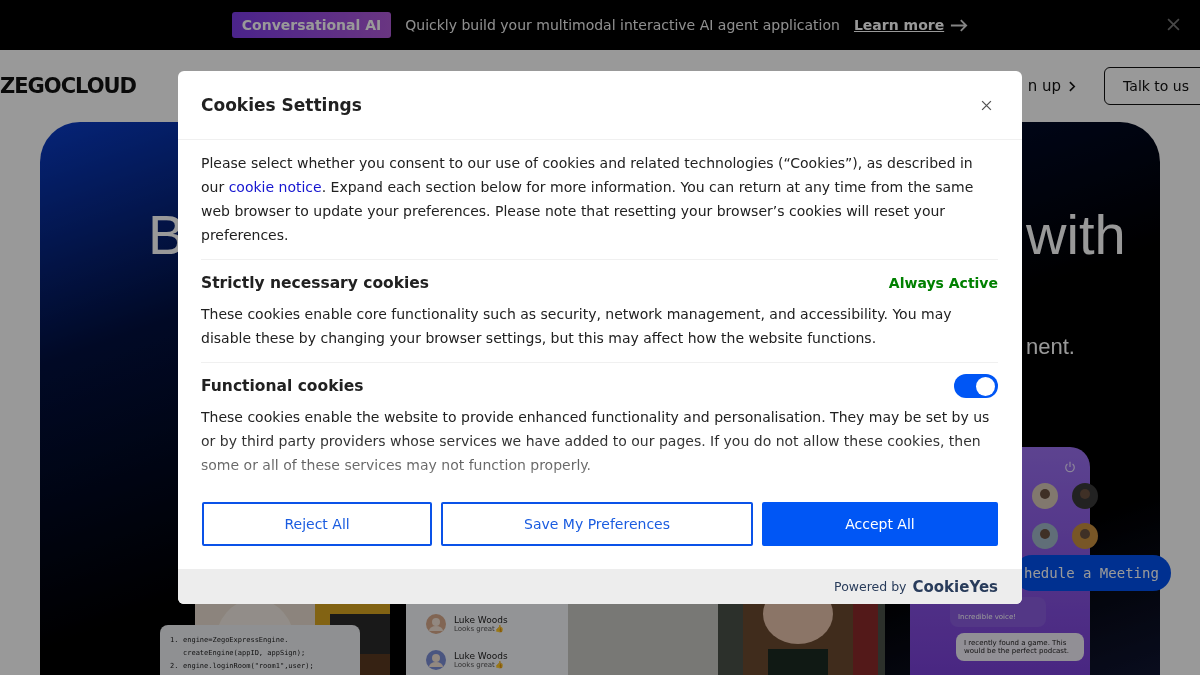 The height and width of the screenshot is (675, 1200). Describe the element at coordinates (911, 25) in the screenshot. I see `learn-more-link: Learn more` at that location.